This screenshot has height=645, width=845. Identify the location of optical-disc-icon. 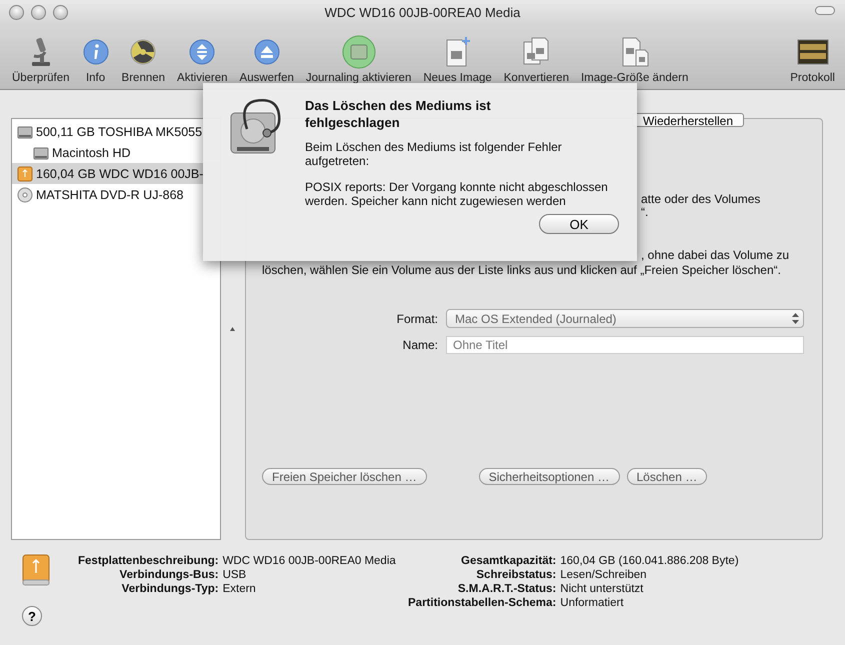
(25, 194).